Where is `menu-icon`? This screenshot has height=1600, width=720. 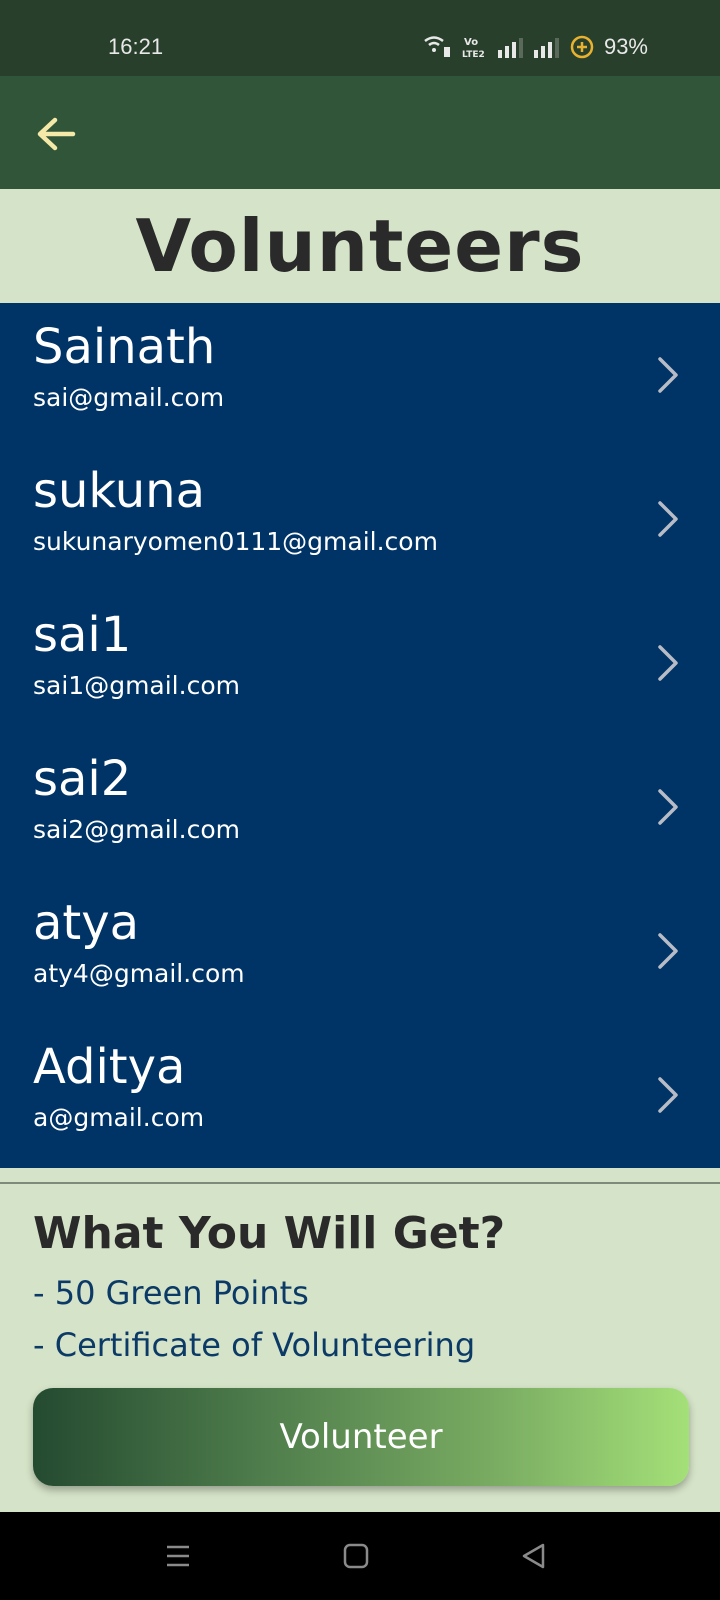 menu-icon is located at coordinates (178, 1556).